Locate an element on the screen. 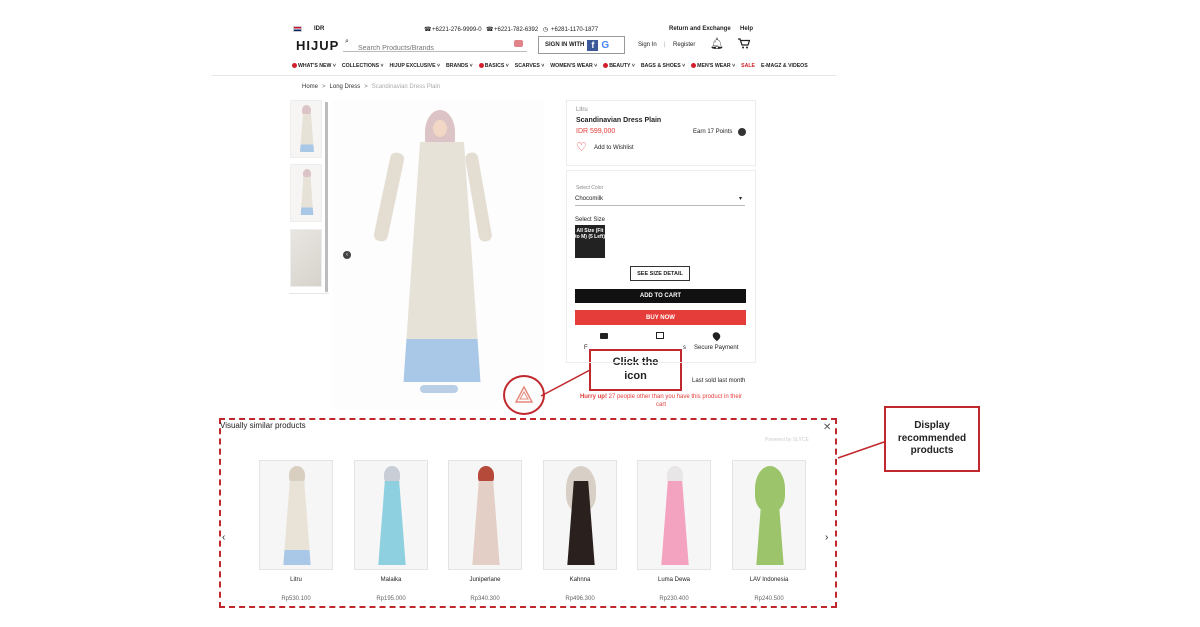 The width and height of the screenshot is (1200, 627). add-to-cart-button: ADD TO CART is located at coordinates (660, 296).